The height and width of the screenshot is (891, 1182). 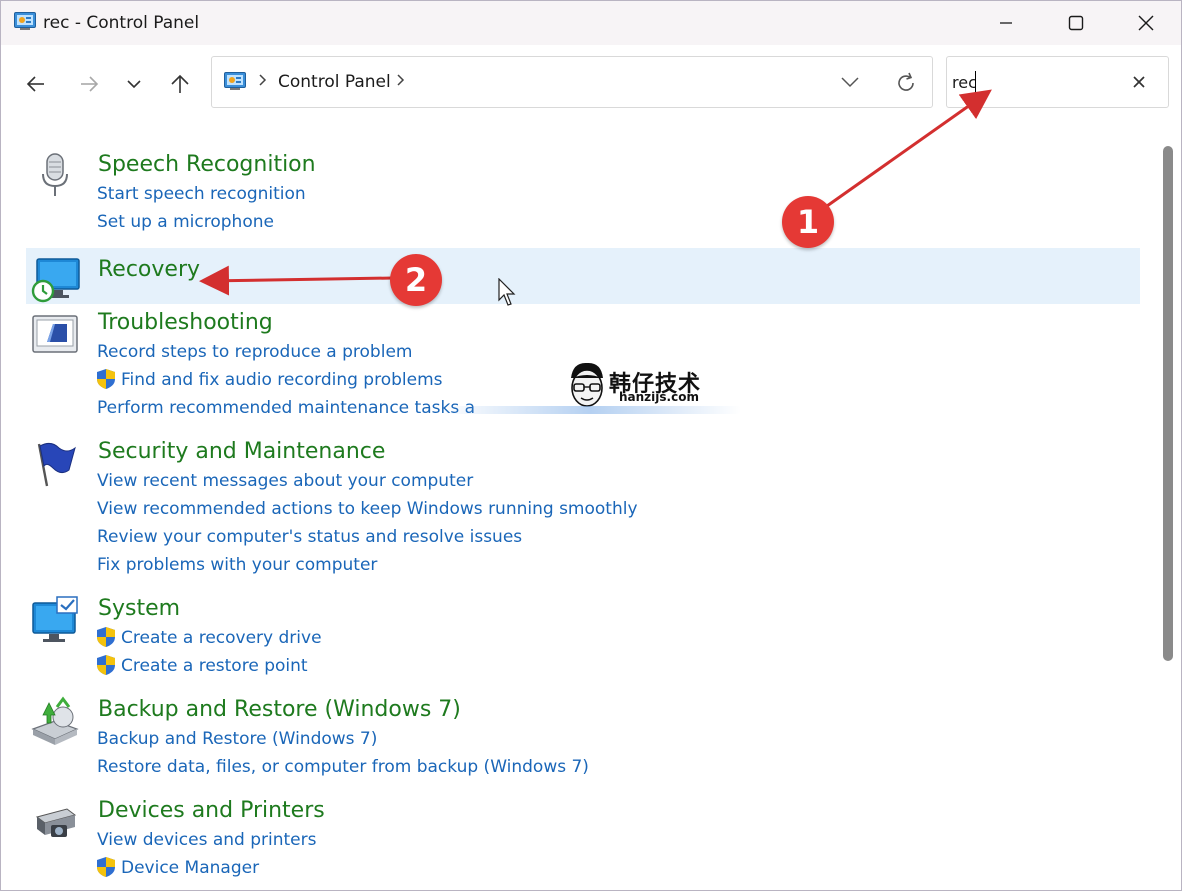 What do you see at coordinates (279, 709) in the screenshot?
I see `group-title-backup-restore: Backup and Restore (Windows 7)` at bounding box center [279, 709].